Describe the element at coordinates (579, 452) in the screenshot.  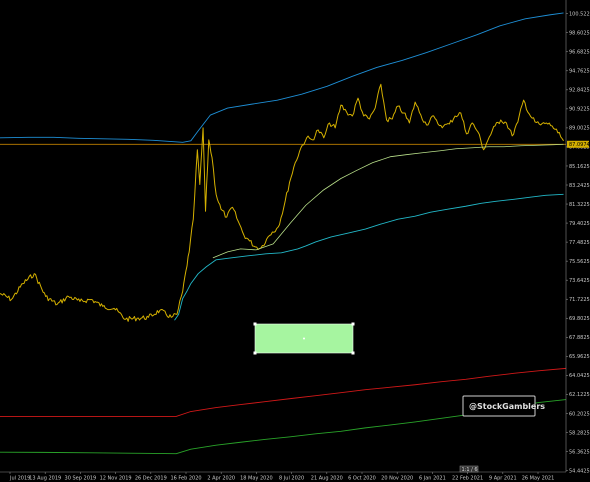
I see `price-tick-label: 56.3625` at that location.